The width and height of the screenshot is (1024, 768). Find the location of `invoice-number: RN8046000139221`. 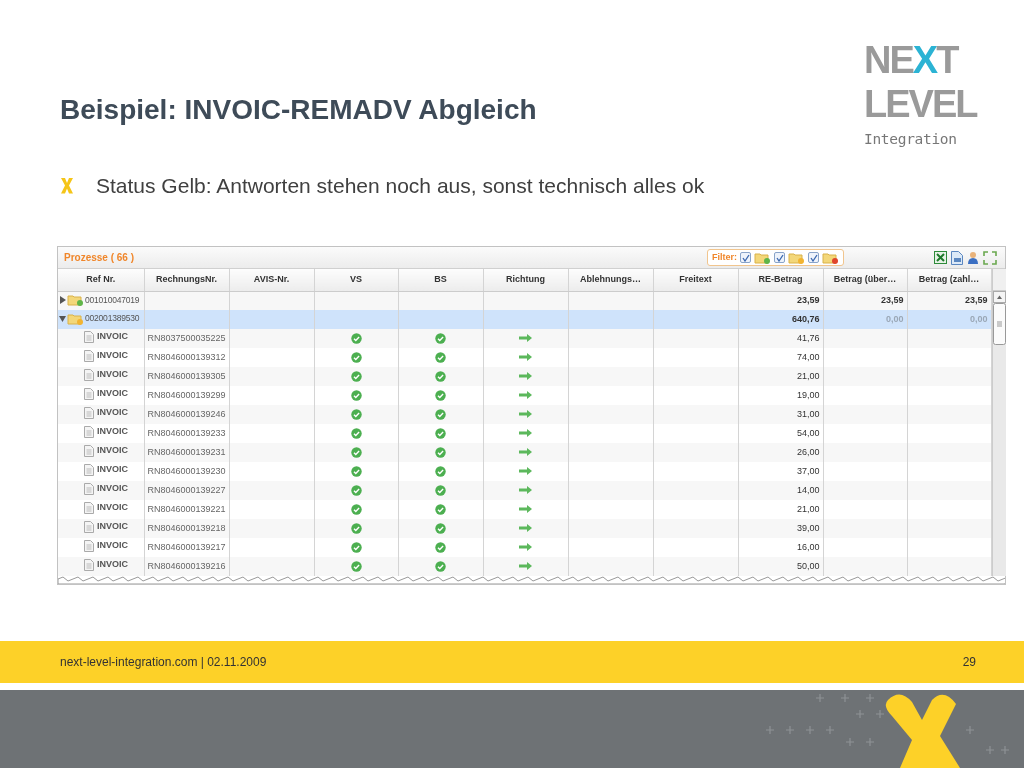

invoice-number: RN8046000139221 is located at coordinates (186, 508).